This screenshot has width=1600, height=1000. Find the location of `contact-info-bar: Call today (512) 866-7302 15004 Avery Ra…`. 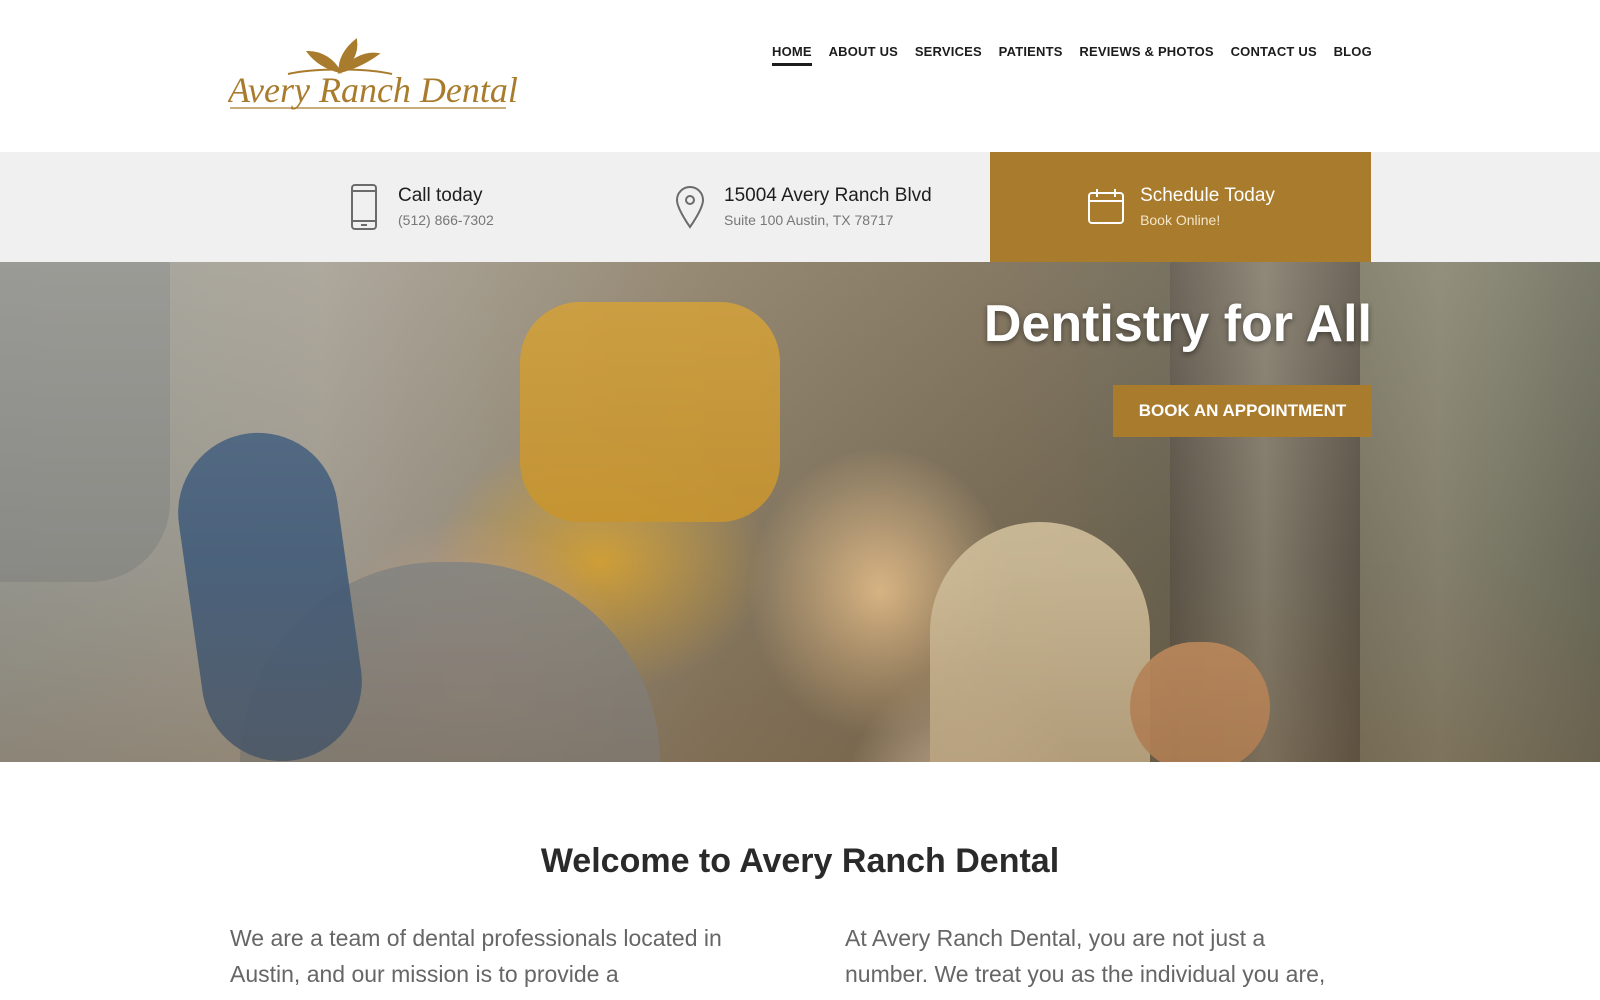

contact-info-bar: Call today (512) 866-7302 15004 Avery Ra… is located at coordinates (800, 207).